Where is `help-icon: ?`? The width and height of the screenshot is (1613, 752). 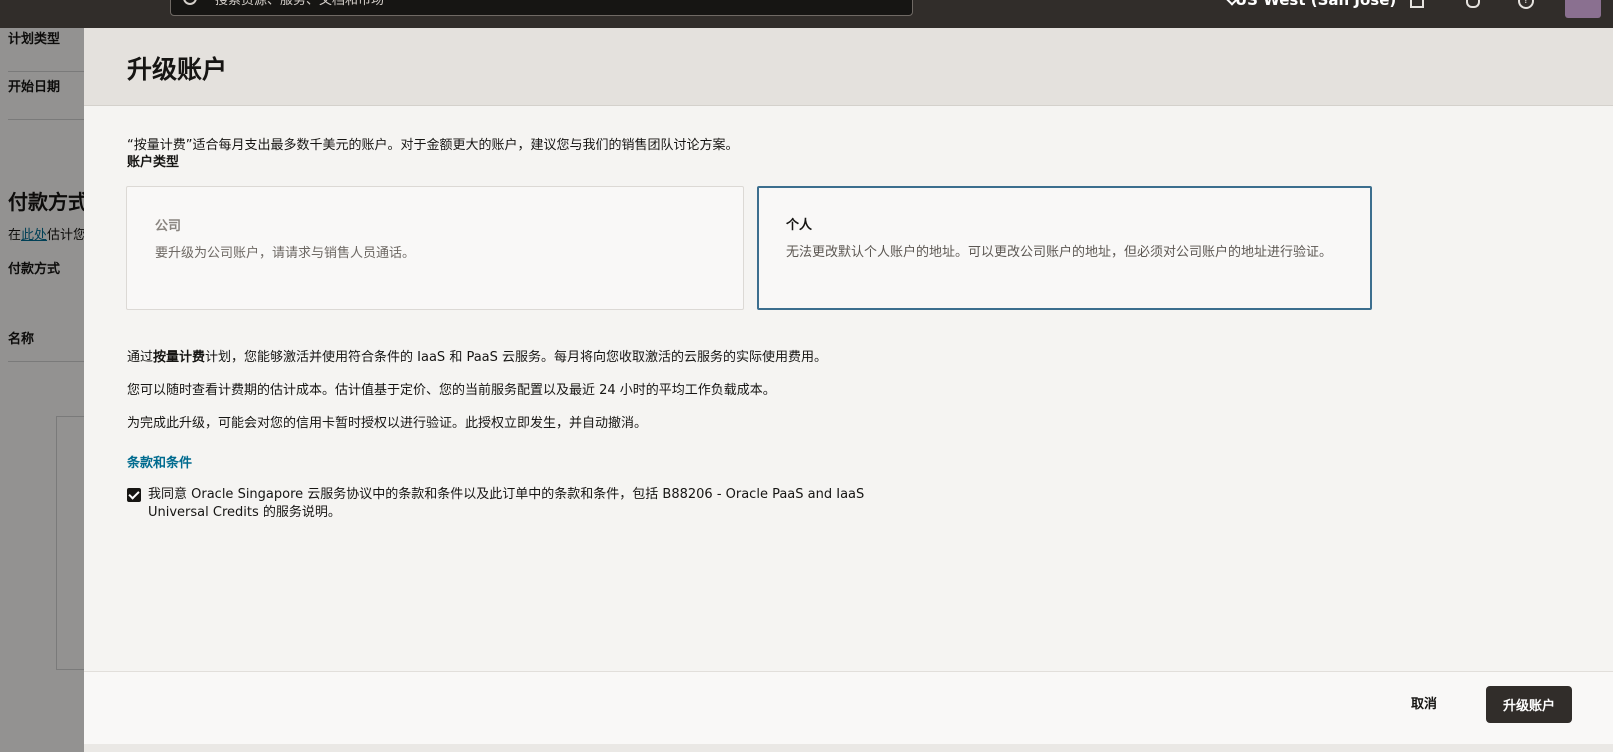
help-icon: ? is located at coordinates (1526, 4).